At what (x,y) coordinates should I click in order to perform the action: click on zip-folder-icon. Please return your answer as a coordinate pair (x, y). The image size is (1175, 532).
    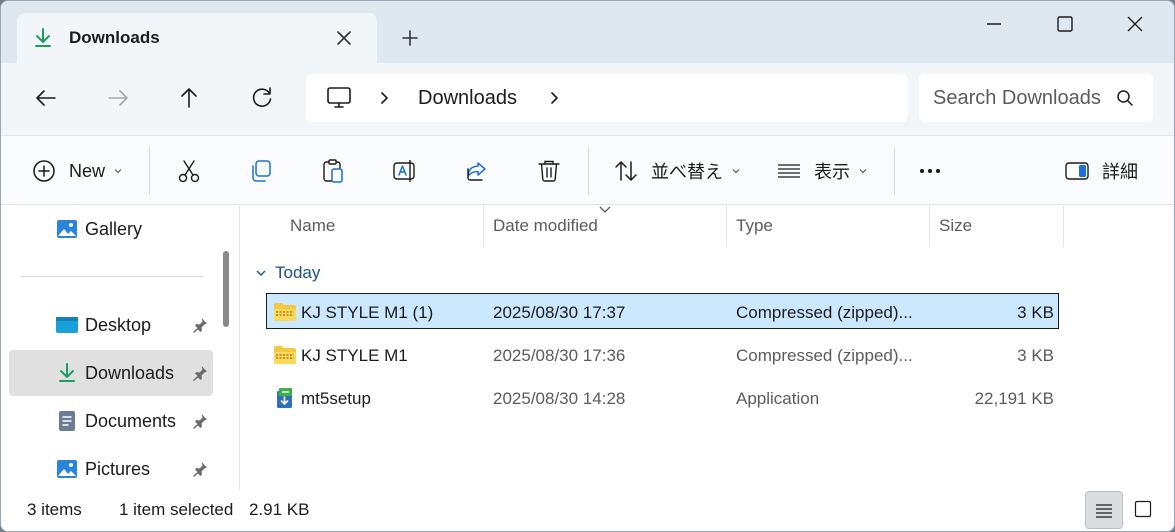
    Looking at the image, I should click on (285, 312).